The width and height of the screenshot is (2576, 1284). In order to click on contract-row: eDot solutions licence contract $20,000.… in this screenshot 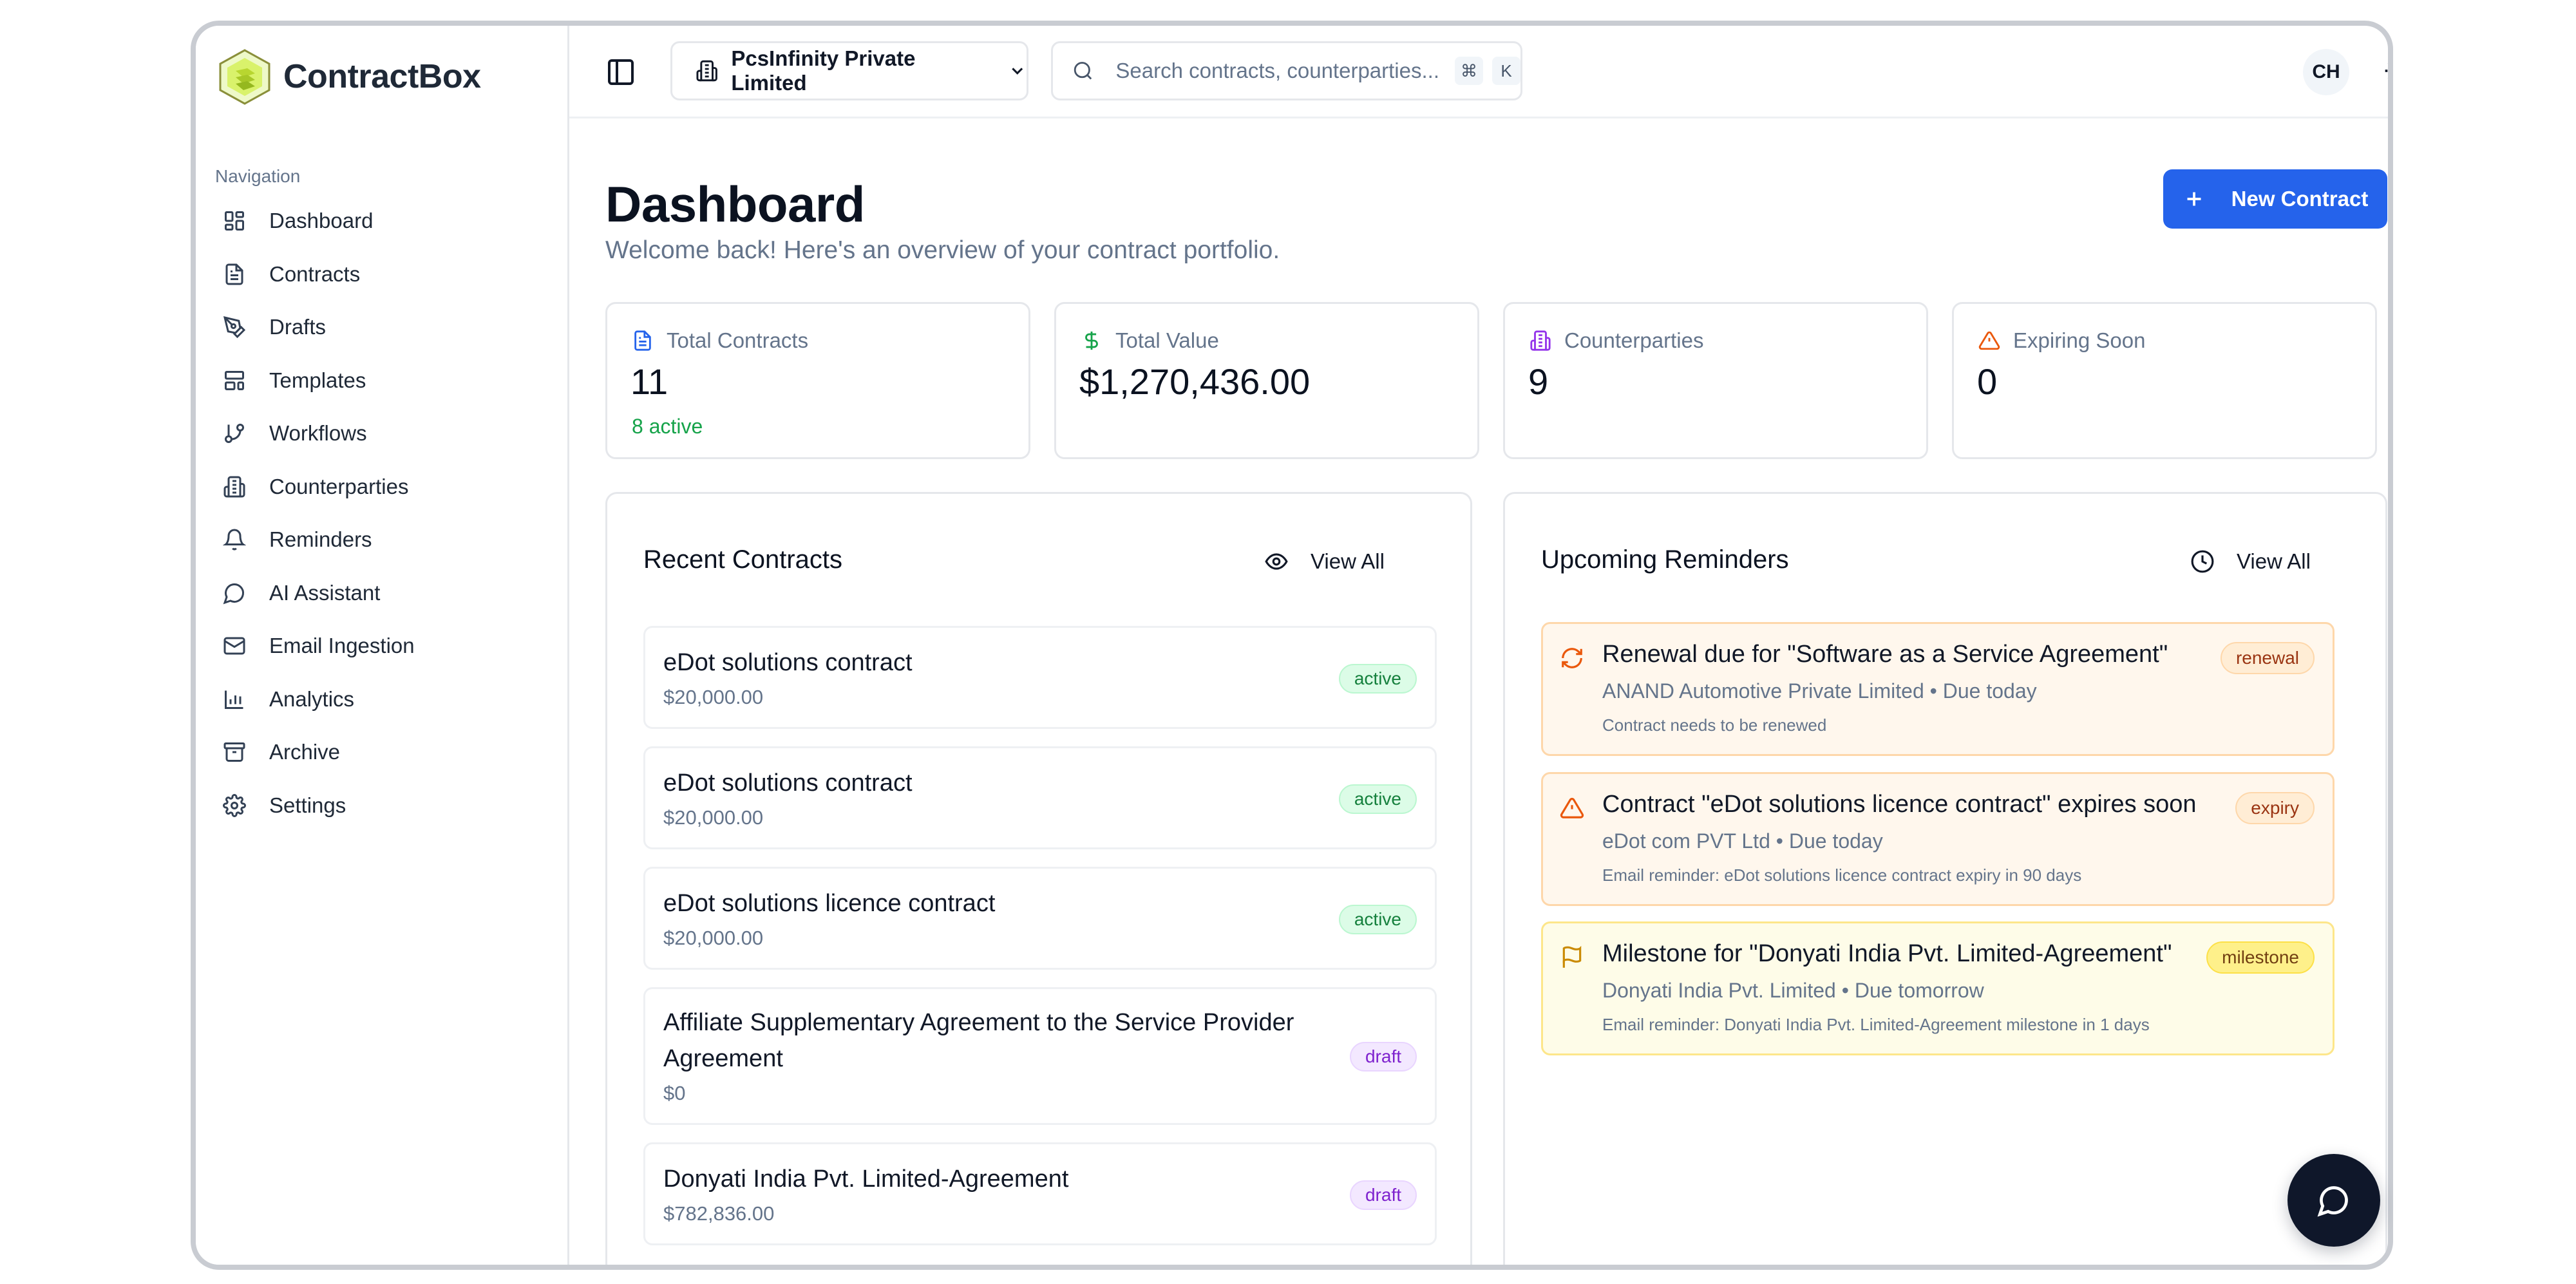, I will do `click(1040, 918)`.